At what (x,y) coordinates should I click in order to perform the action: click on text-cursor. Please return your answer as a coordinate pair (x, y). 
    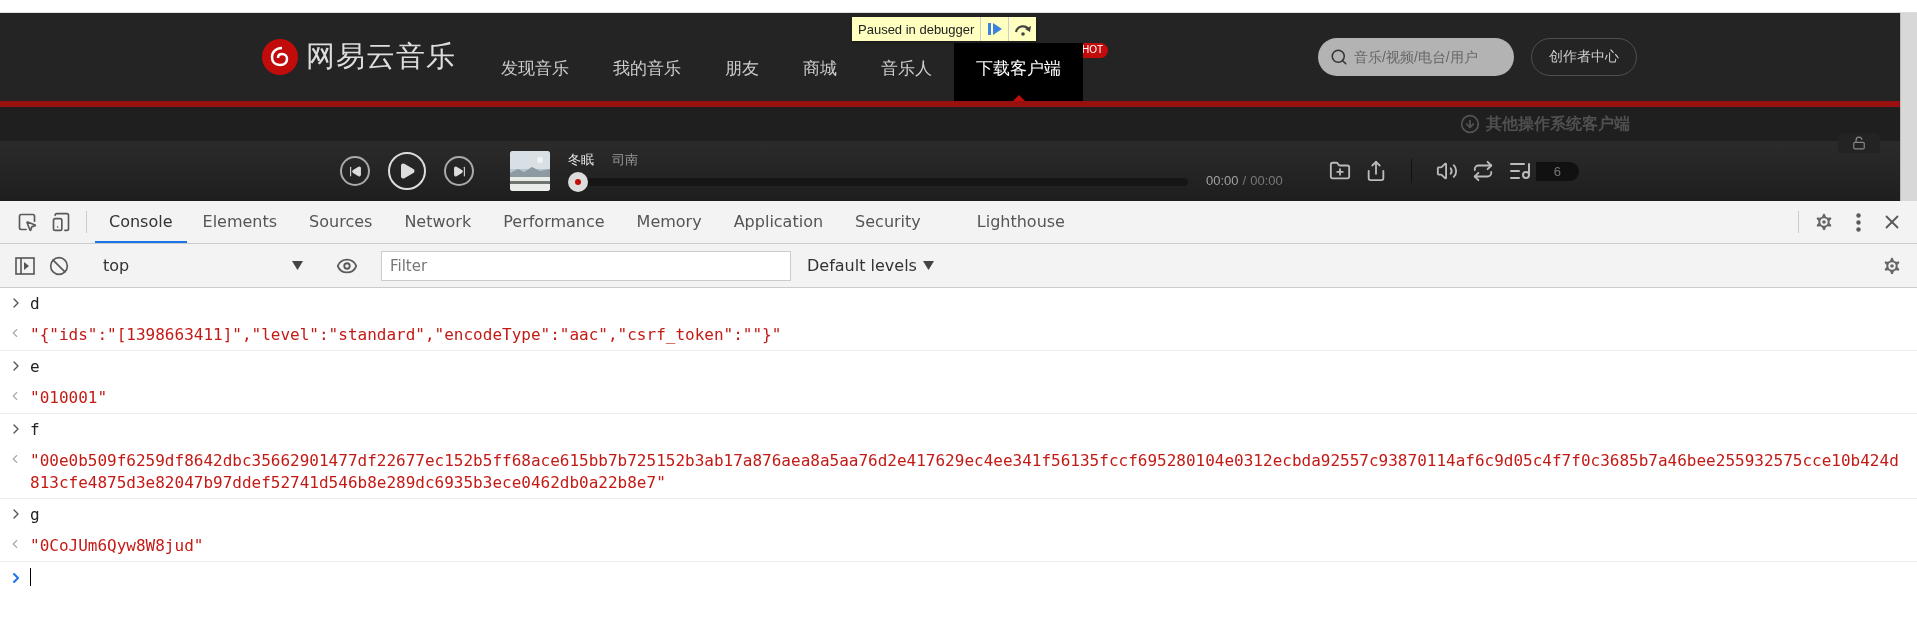
    Looking at the image, I should click on (30, 577).